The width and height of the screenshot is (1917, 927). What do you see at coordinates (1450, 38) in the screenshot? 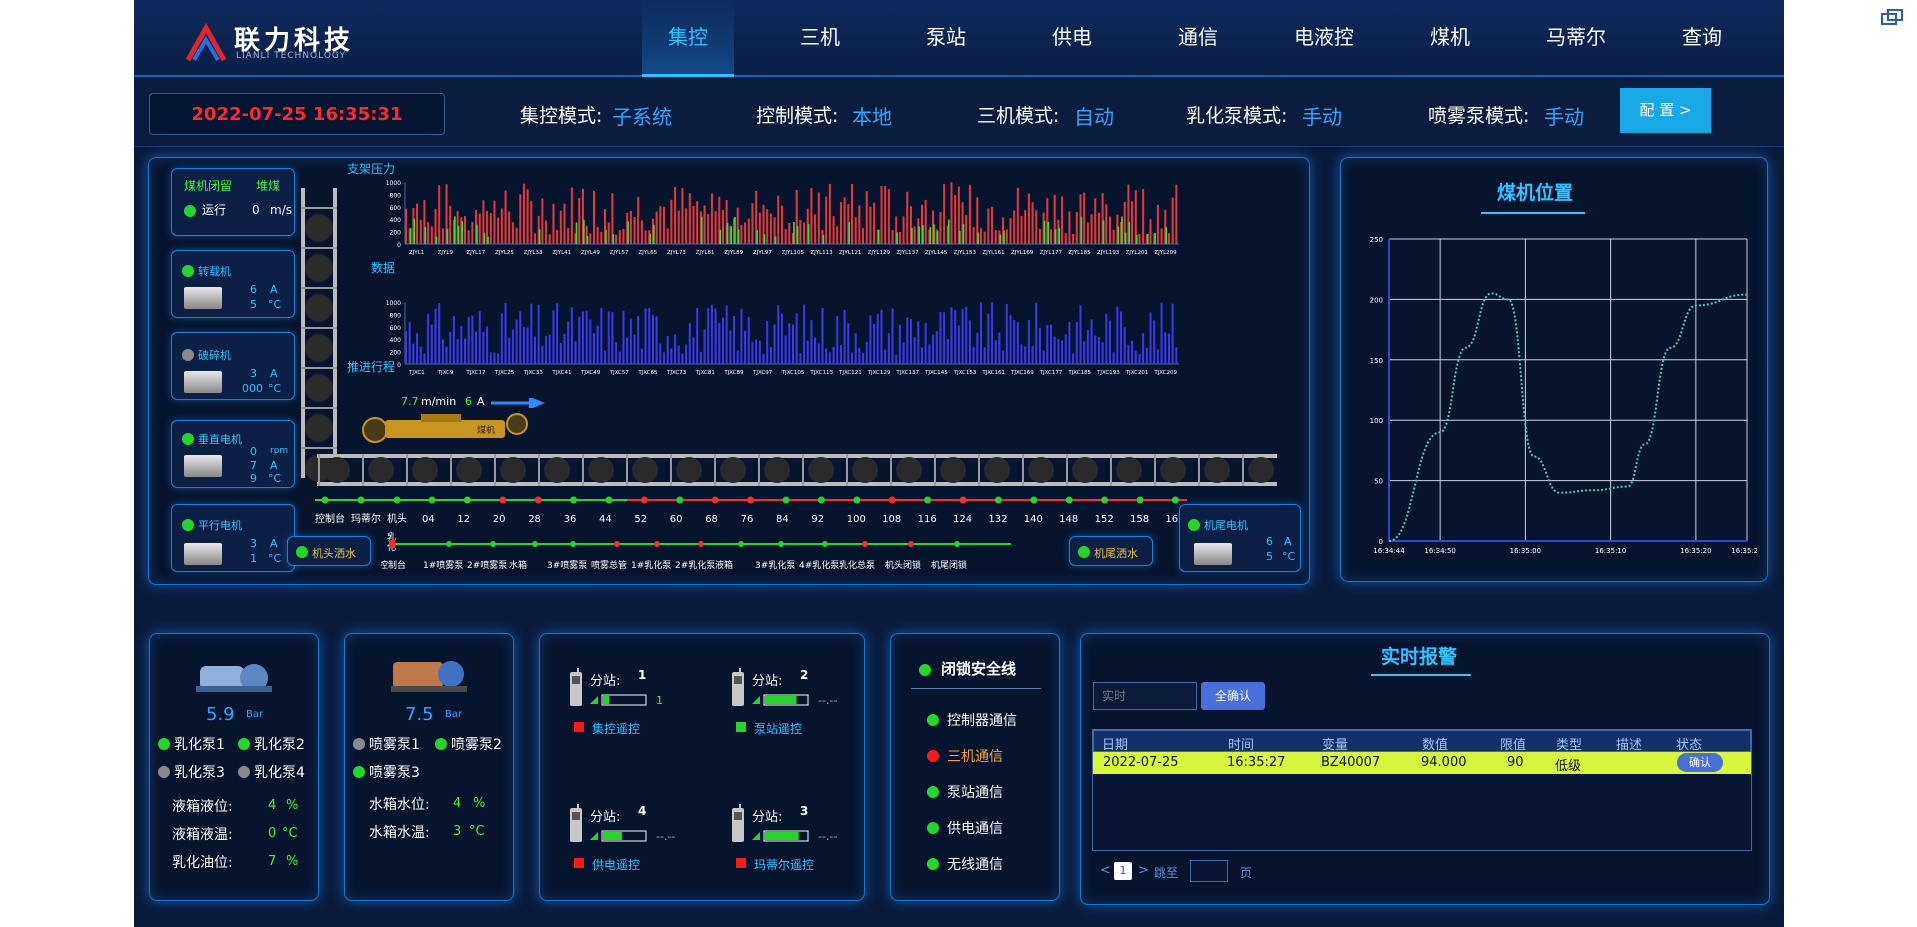
I see `tab-meiji: 煤机` at bounding box center [1450, 38].